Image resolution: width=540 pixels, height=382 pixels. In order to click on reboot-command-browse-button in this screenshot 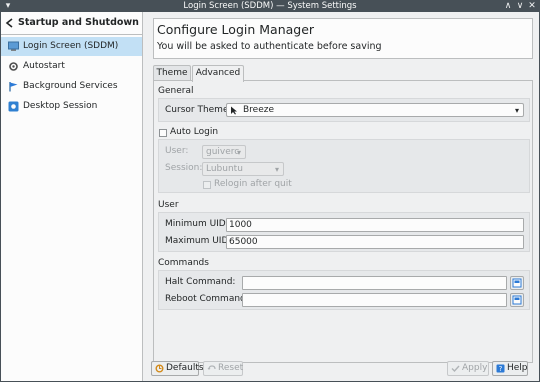, I will do `click(517, 300)`.